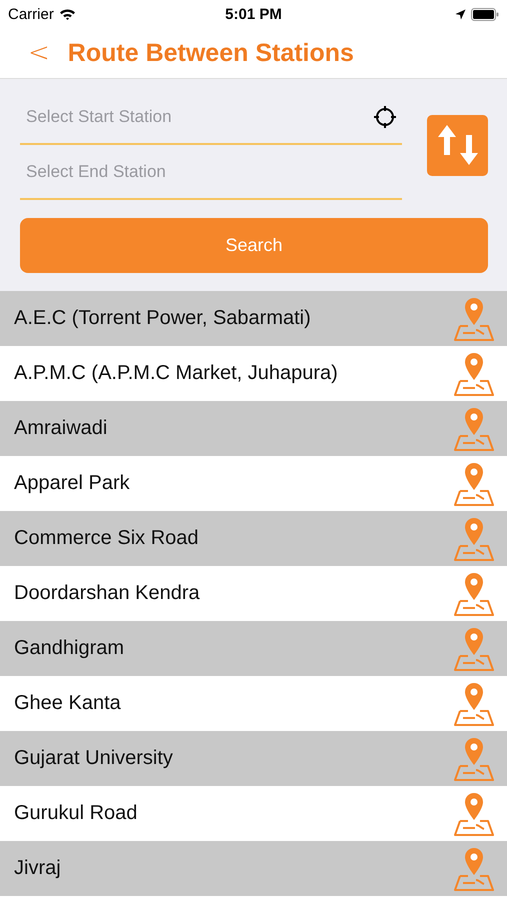 Image resolution: width=507 pixels, height=900 pixels. I want to click on station-name: Doordarshan Kendra, so click(107, 593).